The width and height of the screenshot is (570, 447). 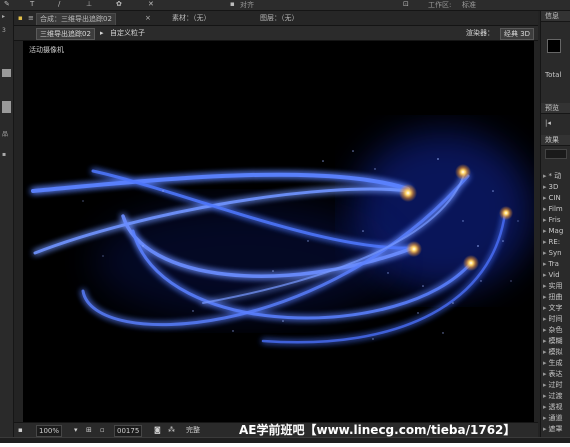 What do you see at coordinates (59, 4) in the screenshot?
I see `brush-tool-icon: /` at bounding box center [59, 4].